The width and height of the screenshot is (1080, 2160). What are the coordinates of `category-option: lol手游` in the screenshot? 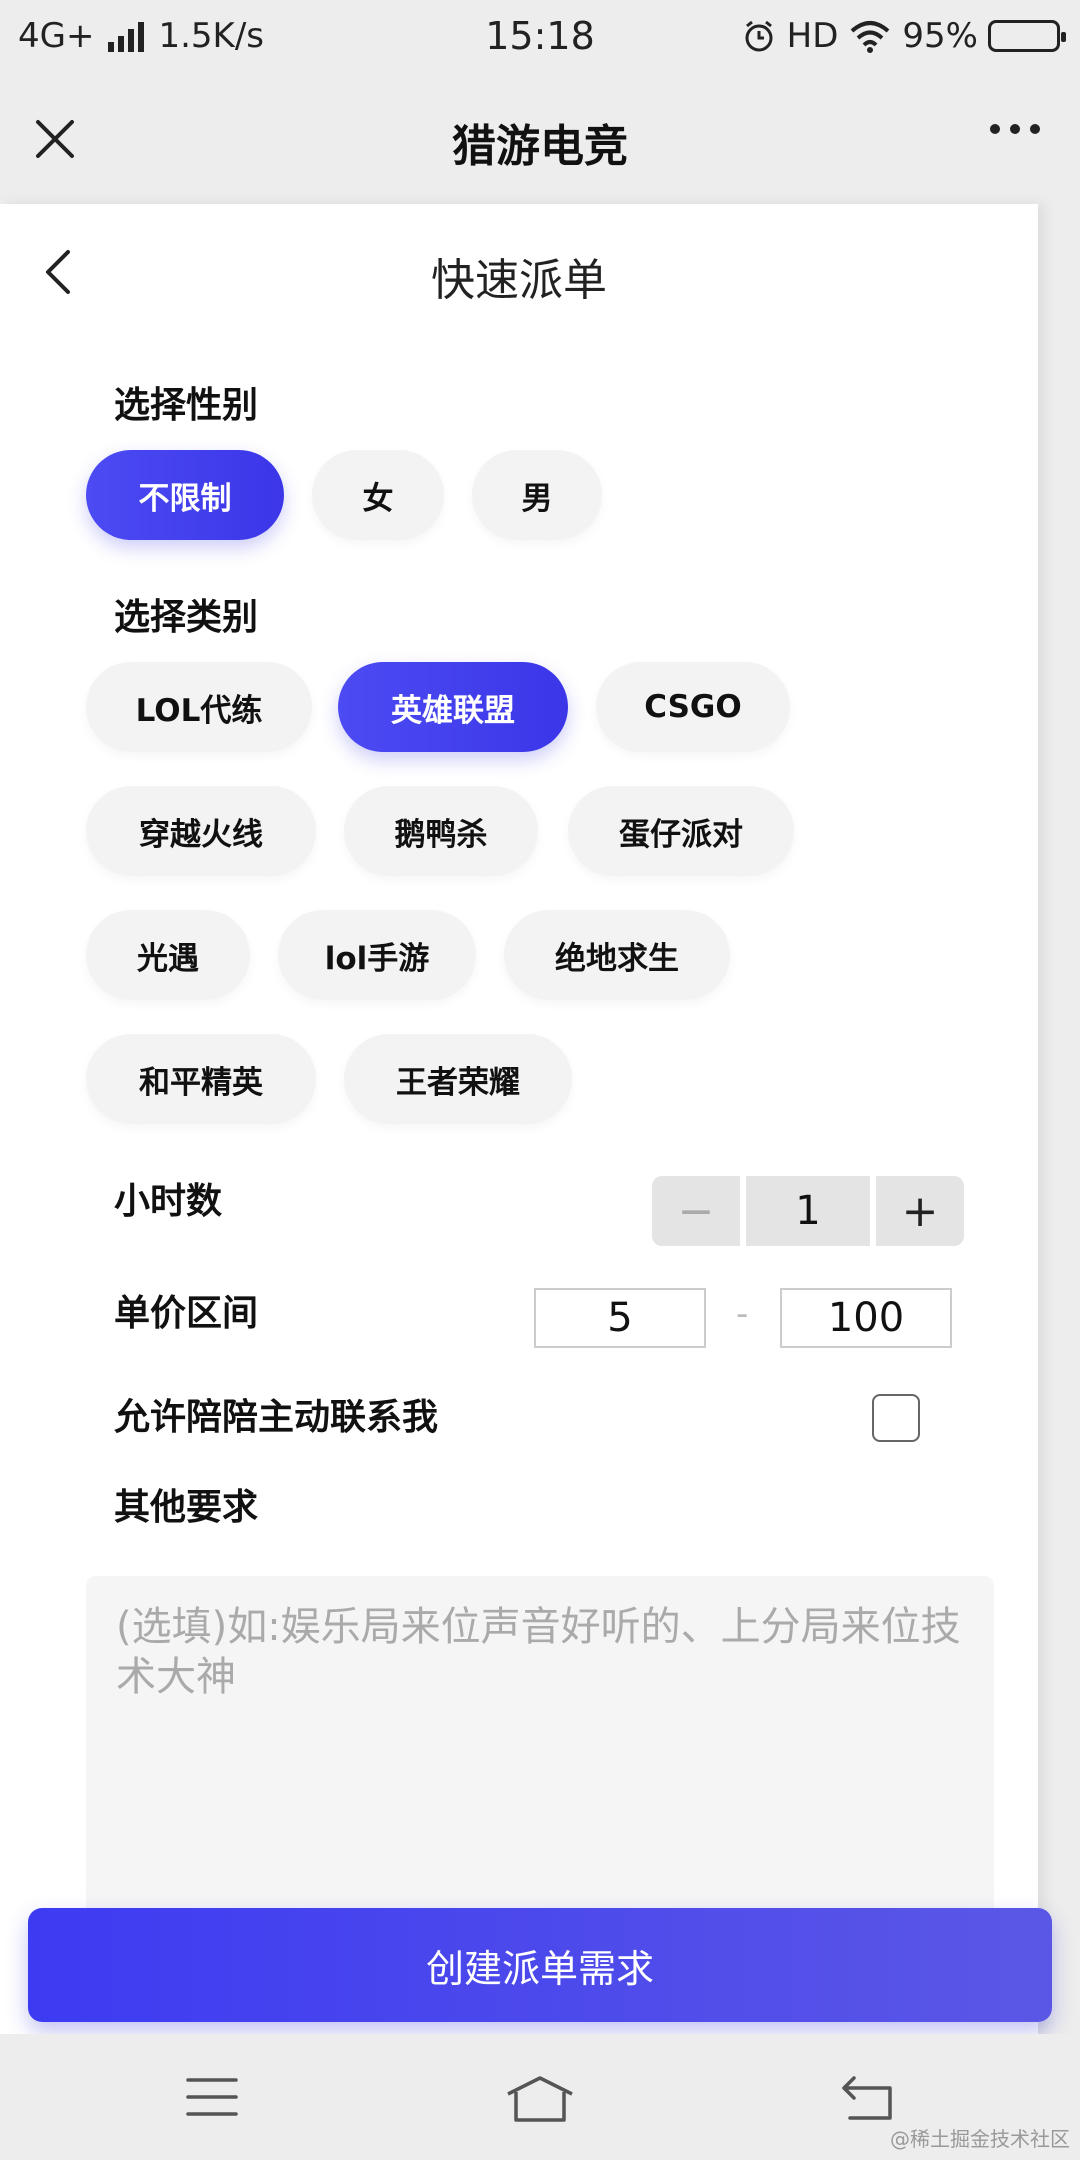 It's located at (377, 955).